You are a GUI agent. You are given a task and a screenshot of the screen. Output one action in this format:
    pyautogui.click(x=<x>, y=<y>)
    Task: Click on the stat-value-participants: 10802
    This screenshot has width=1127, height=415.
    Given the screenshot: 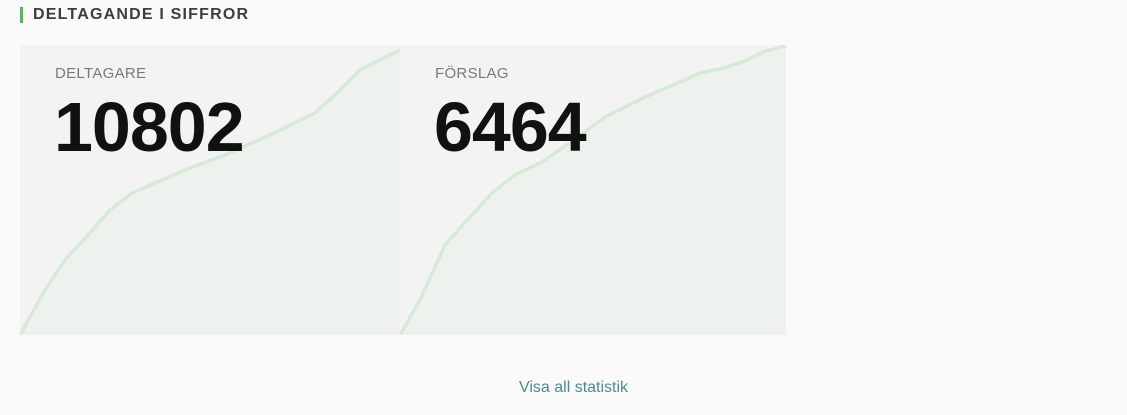 What is the action you would take?
    pyautogui.click(x=149, y=127)
    